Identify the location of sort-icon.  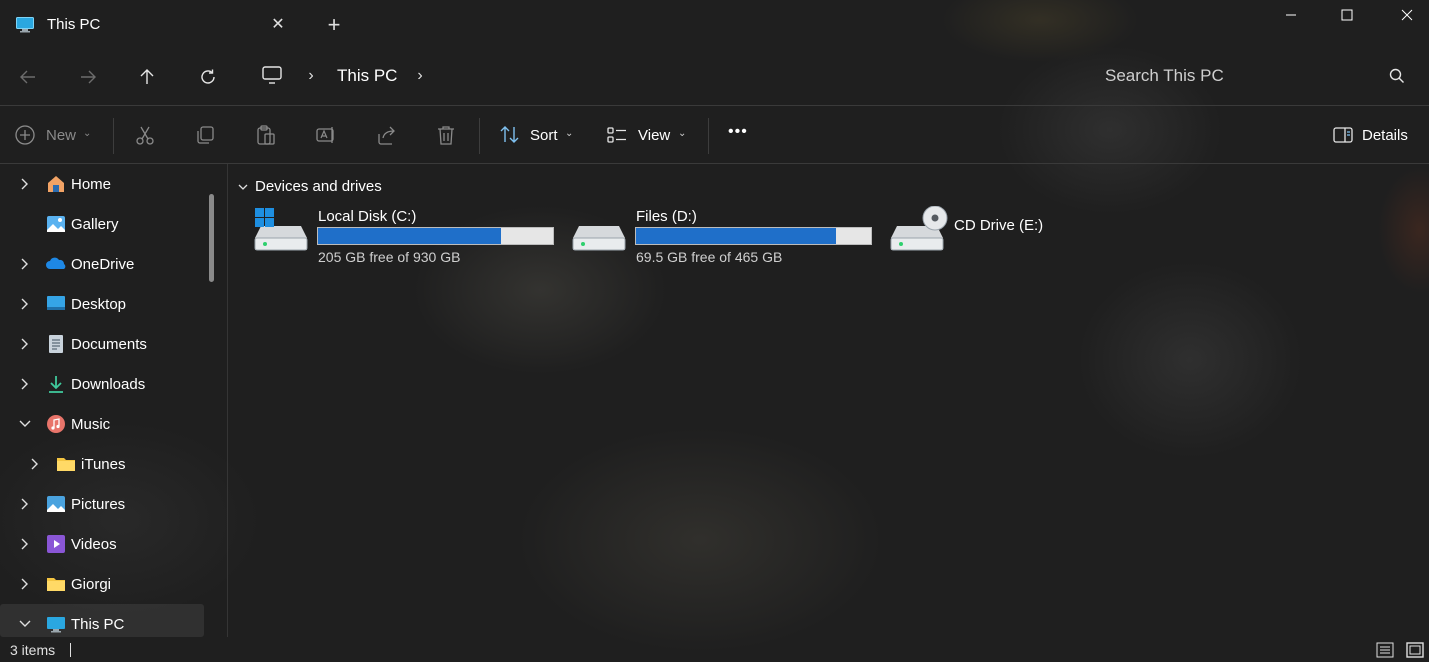
(510, 135).